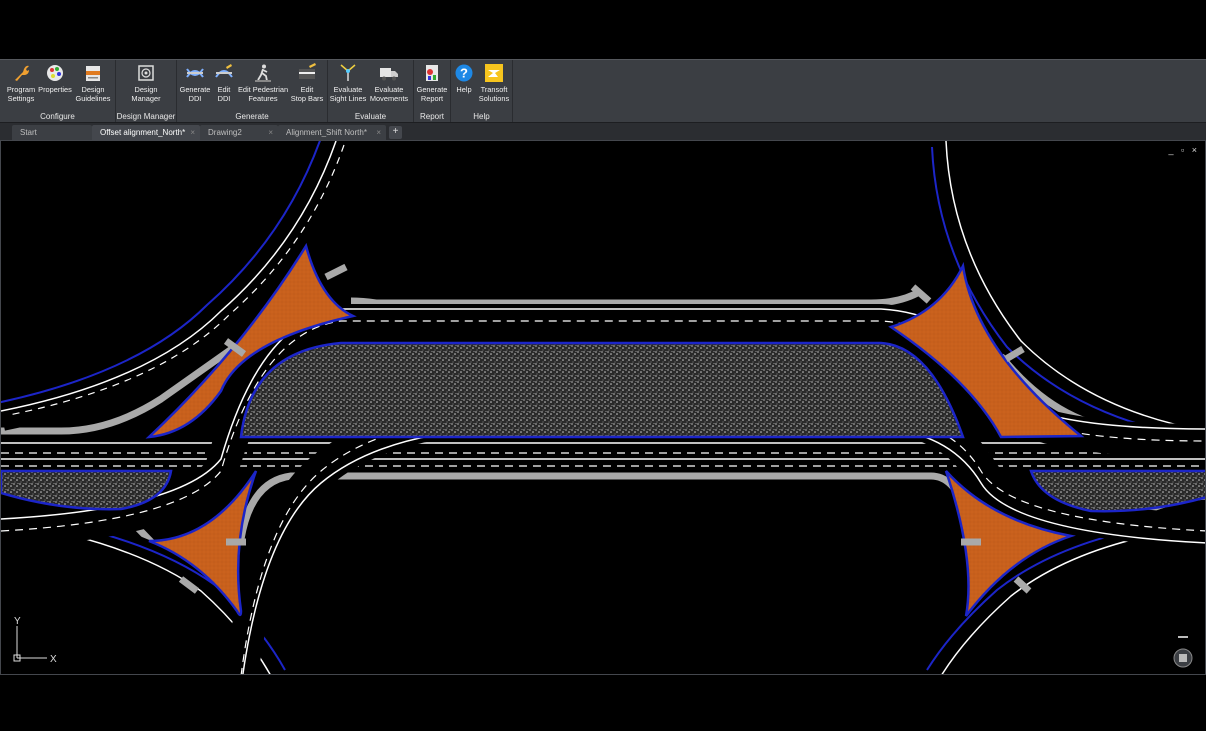 This screenshot has height=731, width=1206. I want to click on viewport-window-controls: _ ▫ ×, so click(1180, 150).